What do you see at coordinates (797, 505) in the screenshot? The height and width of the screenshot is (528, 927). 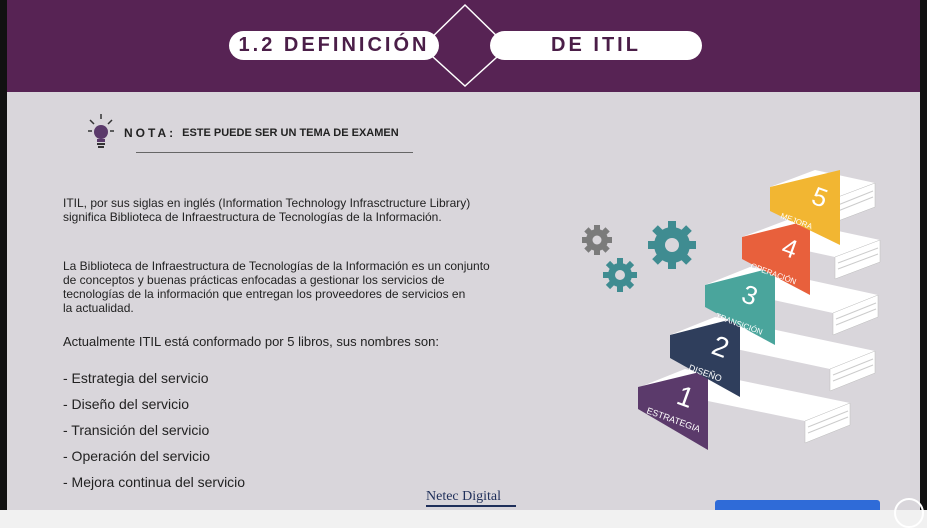 I see `partial-action-button` at bounding box center [797, 505].